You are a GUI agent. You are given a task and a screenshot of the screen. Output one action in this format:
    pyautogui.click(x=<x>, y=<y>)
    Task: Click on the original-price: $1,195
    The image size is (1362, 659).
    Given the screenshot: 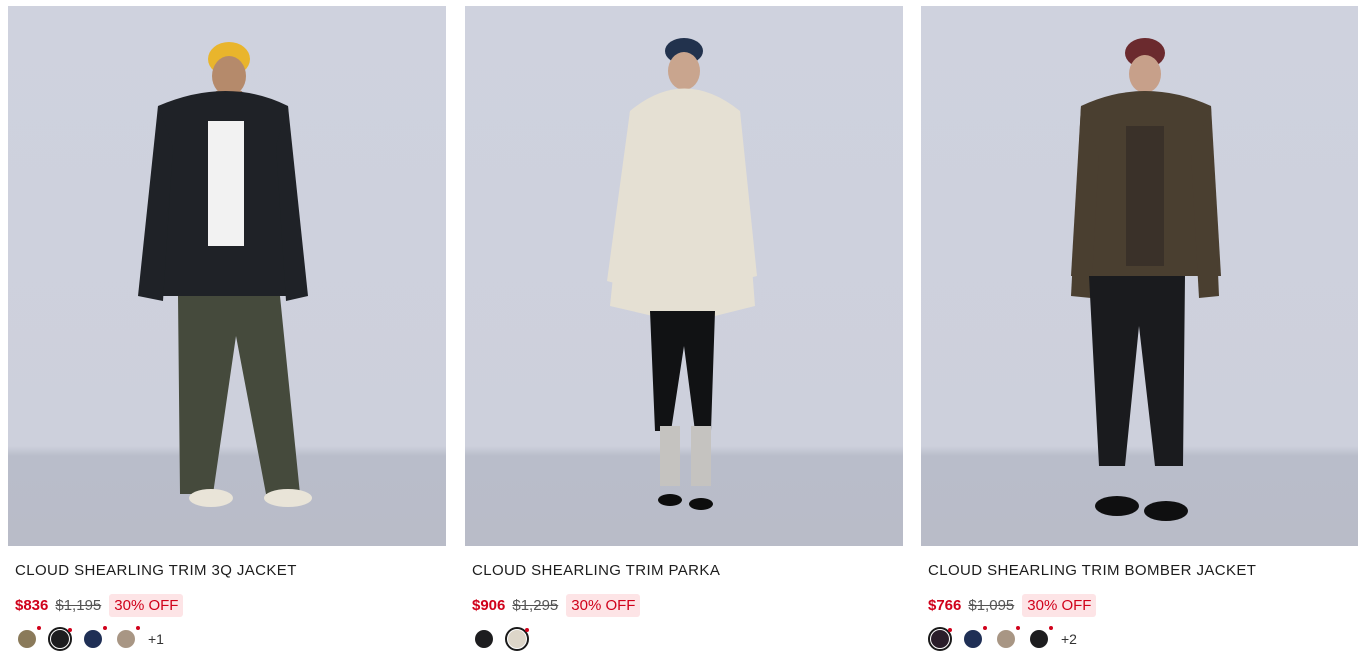 What is the action you would take?
    pyautogui.click(x=78, y=605)
    